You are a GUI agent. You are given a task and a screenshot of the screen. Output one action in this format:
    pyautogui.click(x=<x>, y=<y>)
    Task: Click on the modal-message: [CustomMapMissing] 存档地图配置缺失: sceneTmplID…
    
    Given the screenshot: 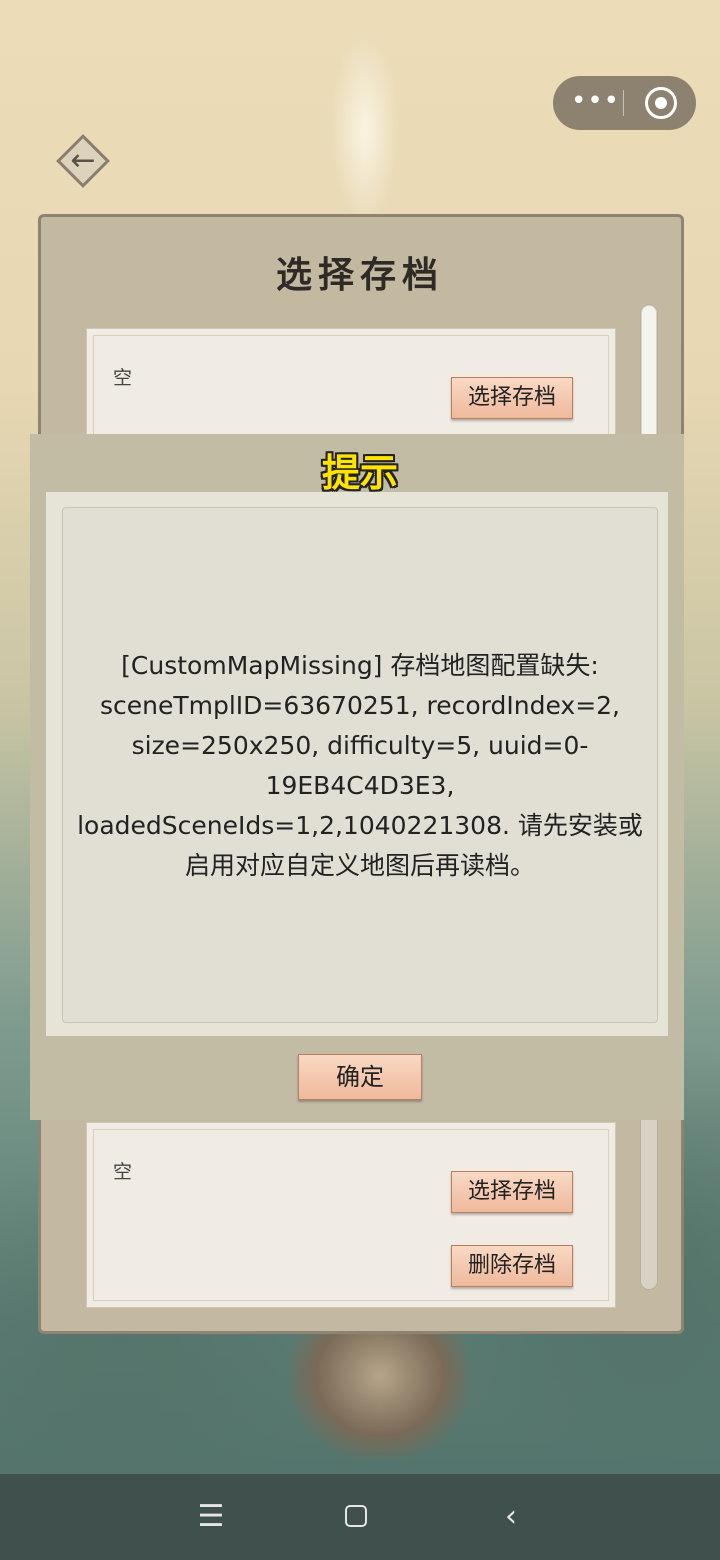 What is the action you would take?
    pyautogui.click(x=360, y=765)
    